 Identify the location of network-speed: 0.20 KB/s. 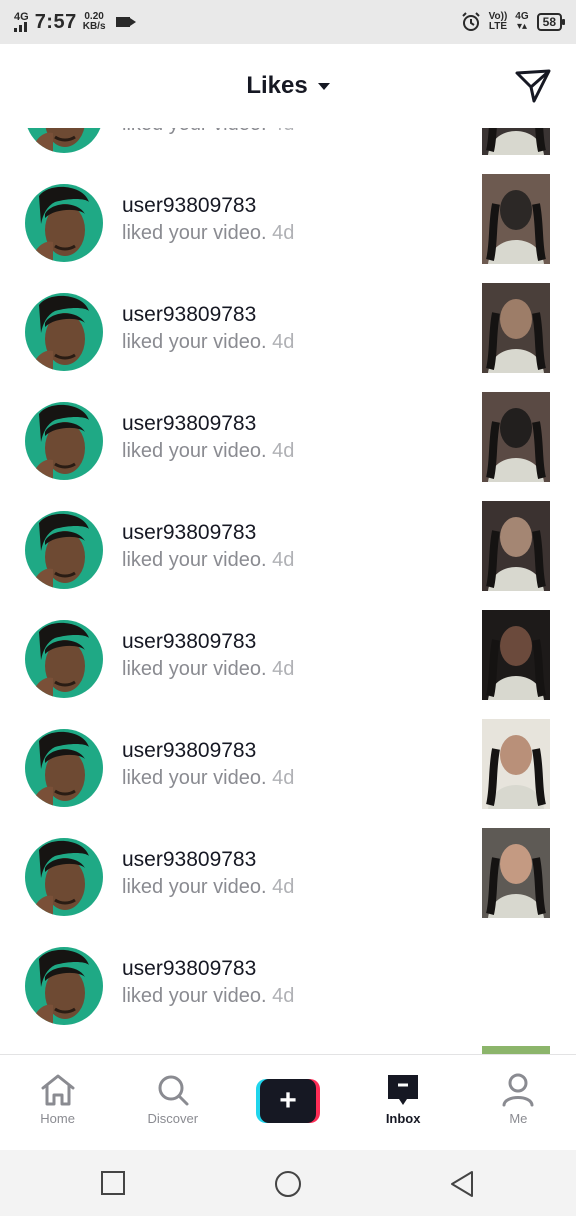
(94, 22).